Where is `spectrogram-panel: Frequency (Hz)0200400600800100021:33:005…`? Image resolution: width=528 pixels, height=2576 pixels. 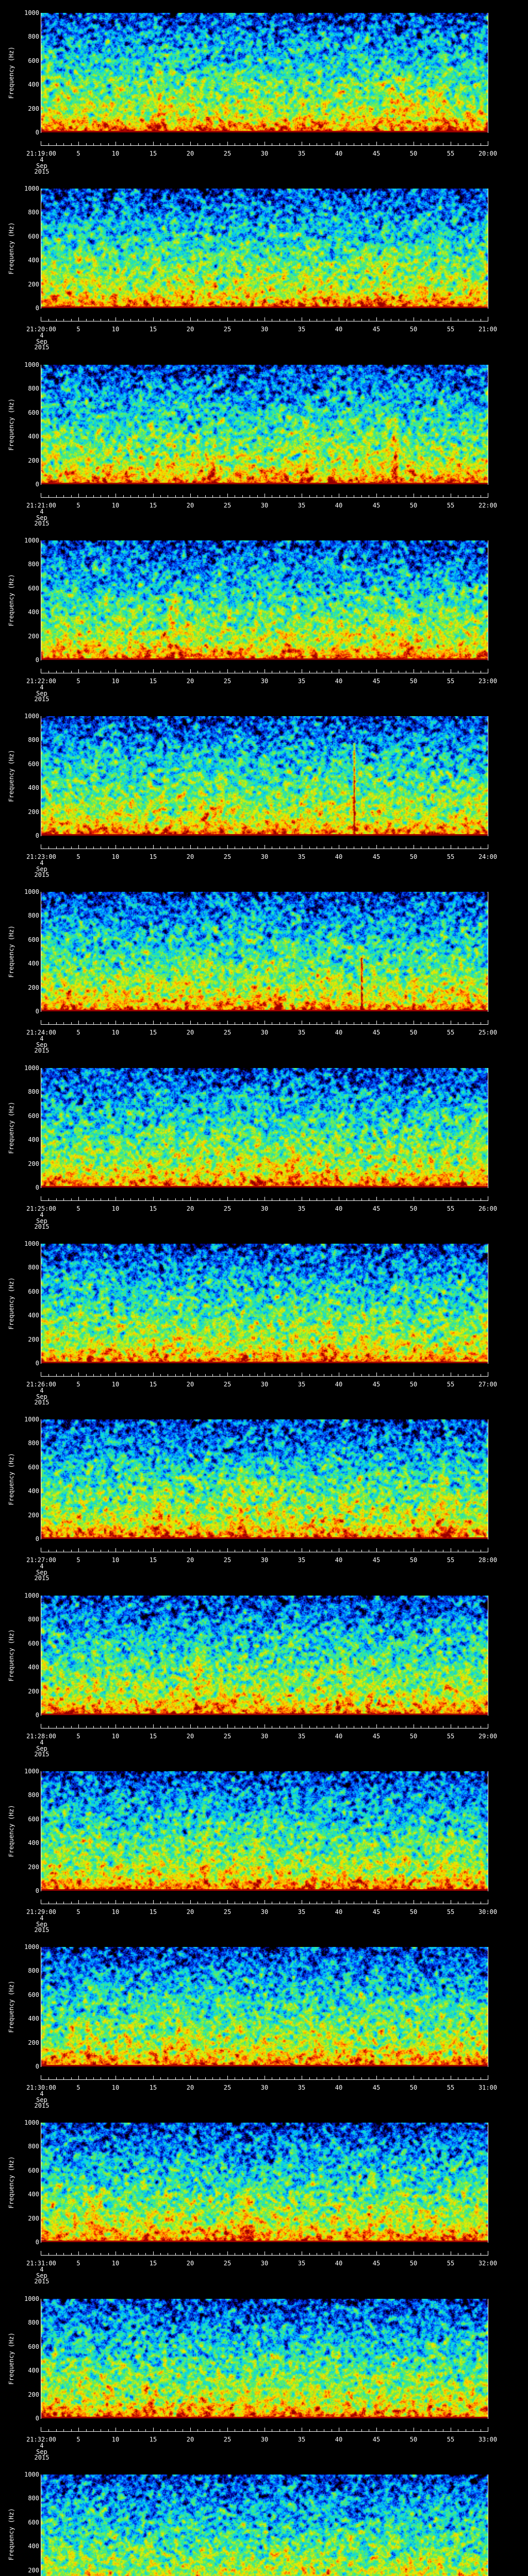
spectrogram-panel: Frequency (Hz)0200400600800100021:33:005… is located at coordinates (264, 2519).